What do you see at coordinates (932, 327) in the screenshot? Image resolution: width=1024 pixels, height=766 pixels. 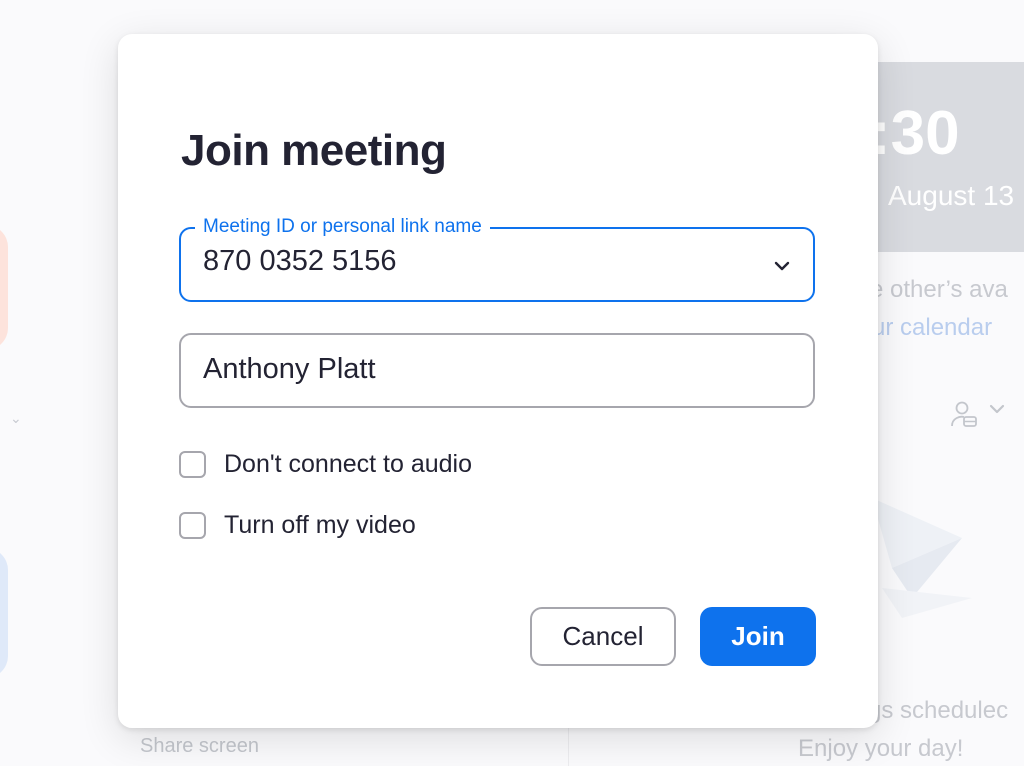 I see `calendar-link: ur calendar` at bounding box center [932, 327].